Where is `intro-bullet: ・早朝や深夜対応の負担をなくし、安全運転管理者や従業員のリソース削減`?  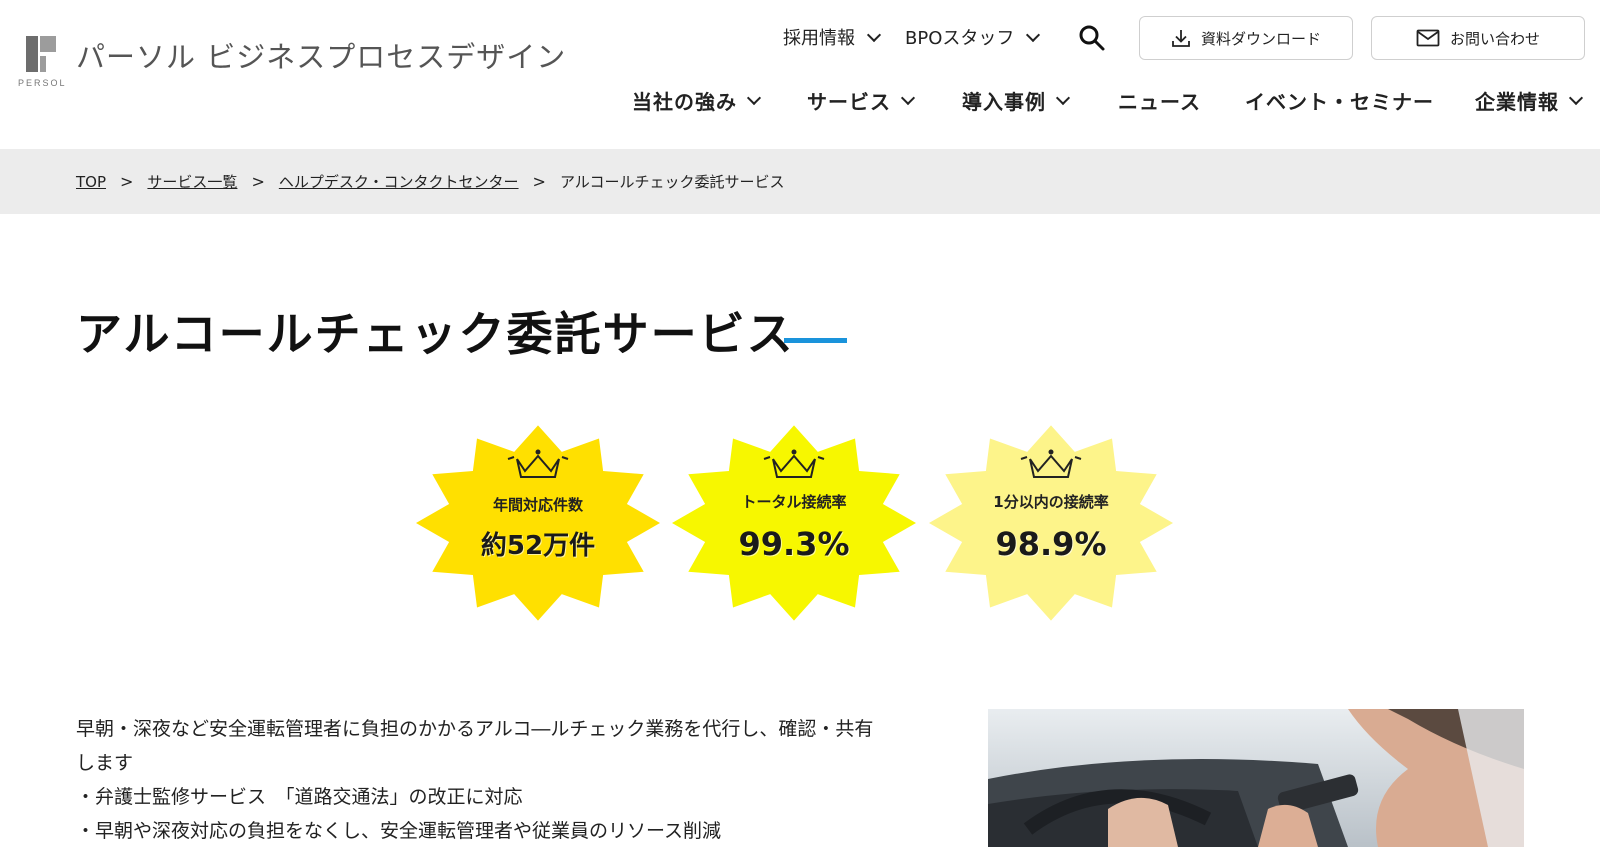
intro-bullet: ・早朝や深夜対応の負担をなくし、安全運転管理者や従業員のリソース削減 is located at coordinates (399, 831).